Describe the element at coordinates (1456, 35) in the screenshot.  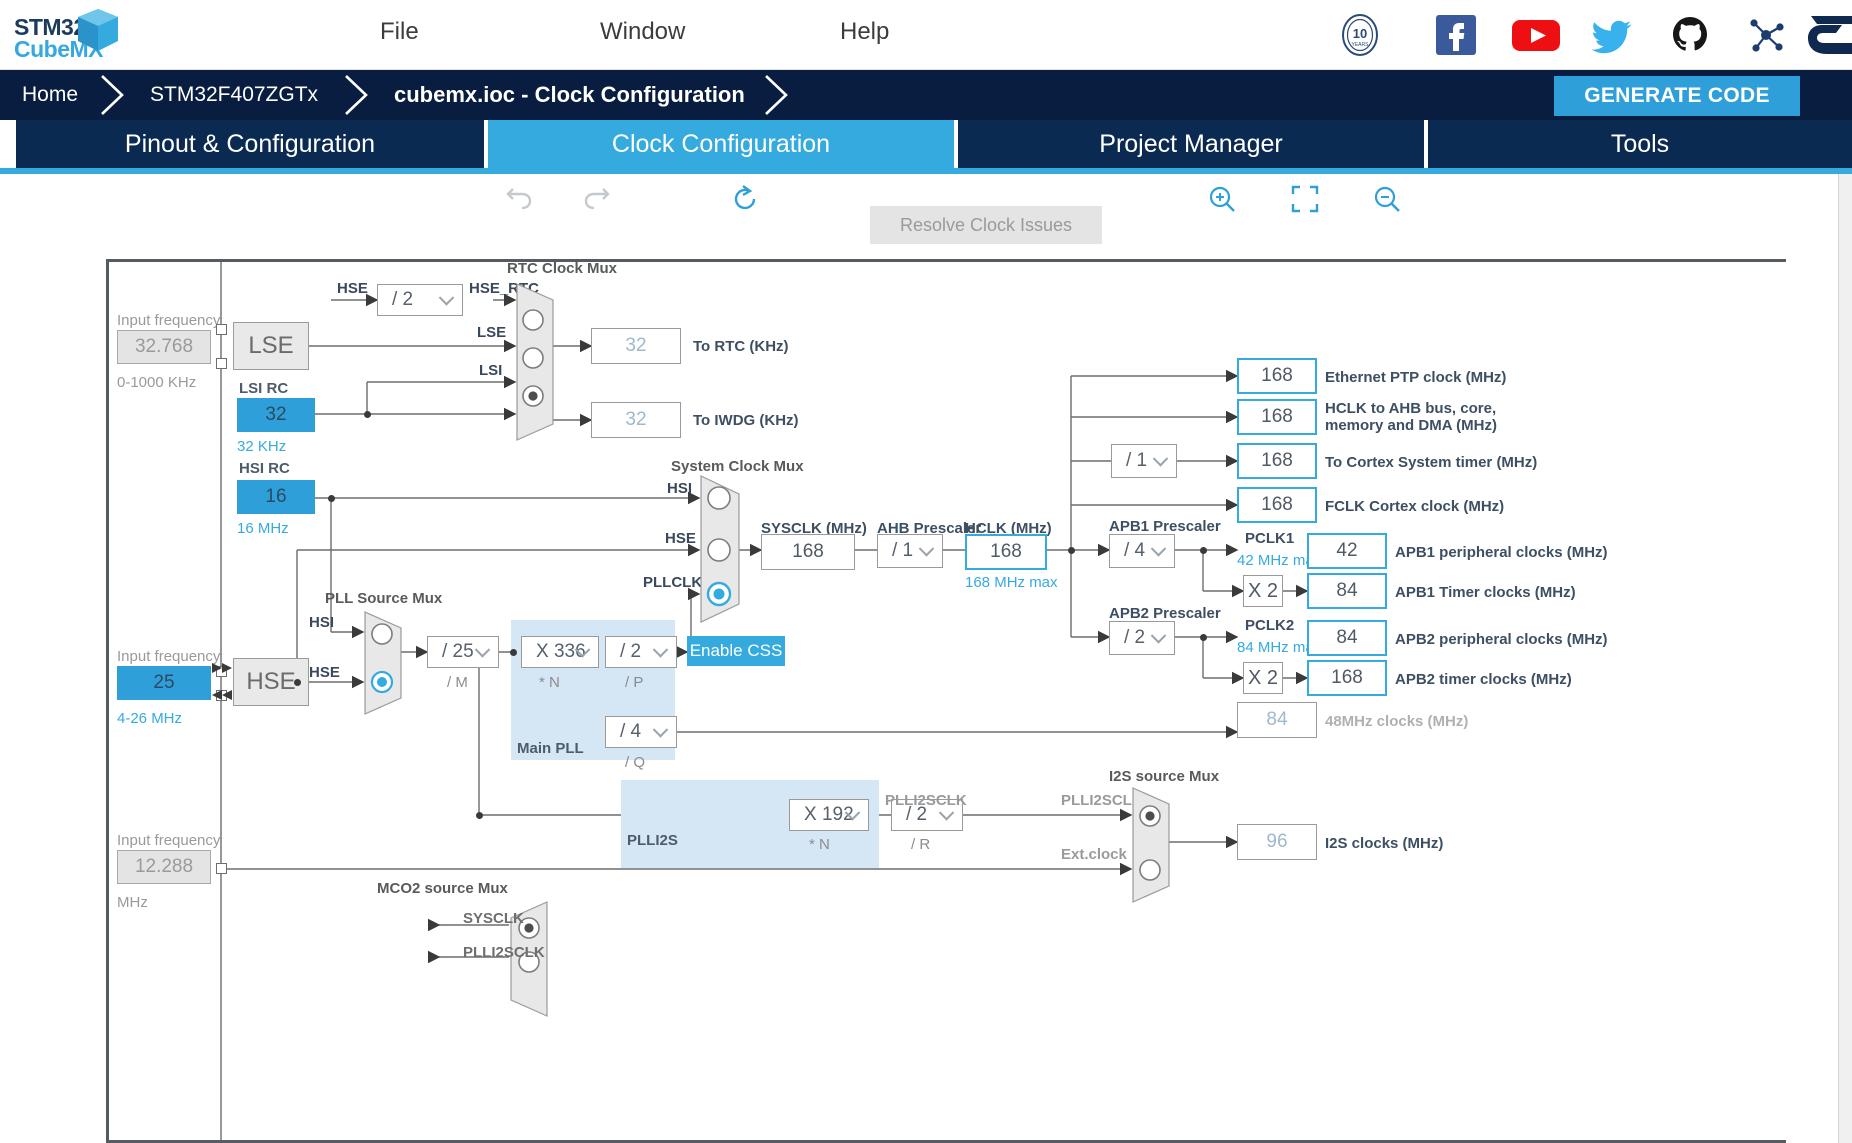
I see `facebook-icon` at that location.